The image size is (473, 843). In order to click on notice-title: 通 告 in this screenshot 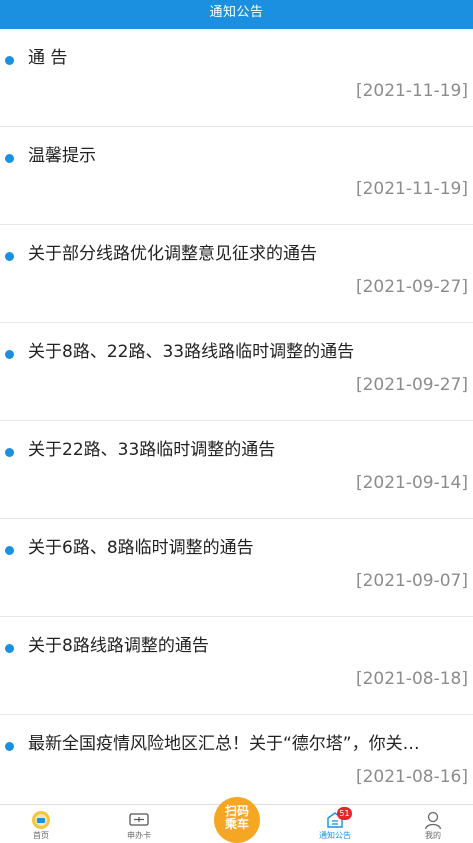, I will do `click(48, 58)`.